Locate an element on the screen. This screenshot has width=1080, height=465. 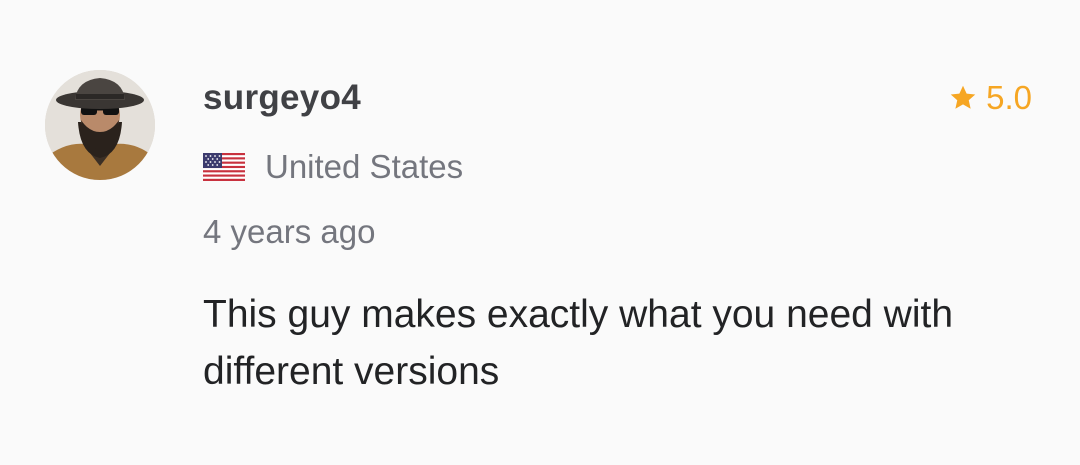
country-name: United States is located at coordinates (364, 166).